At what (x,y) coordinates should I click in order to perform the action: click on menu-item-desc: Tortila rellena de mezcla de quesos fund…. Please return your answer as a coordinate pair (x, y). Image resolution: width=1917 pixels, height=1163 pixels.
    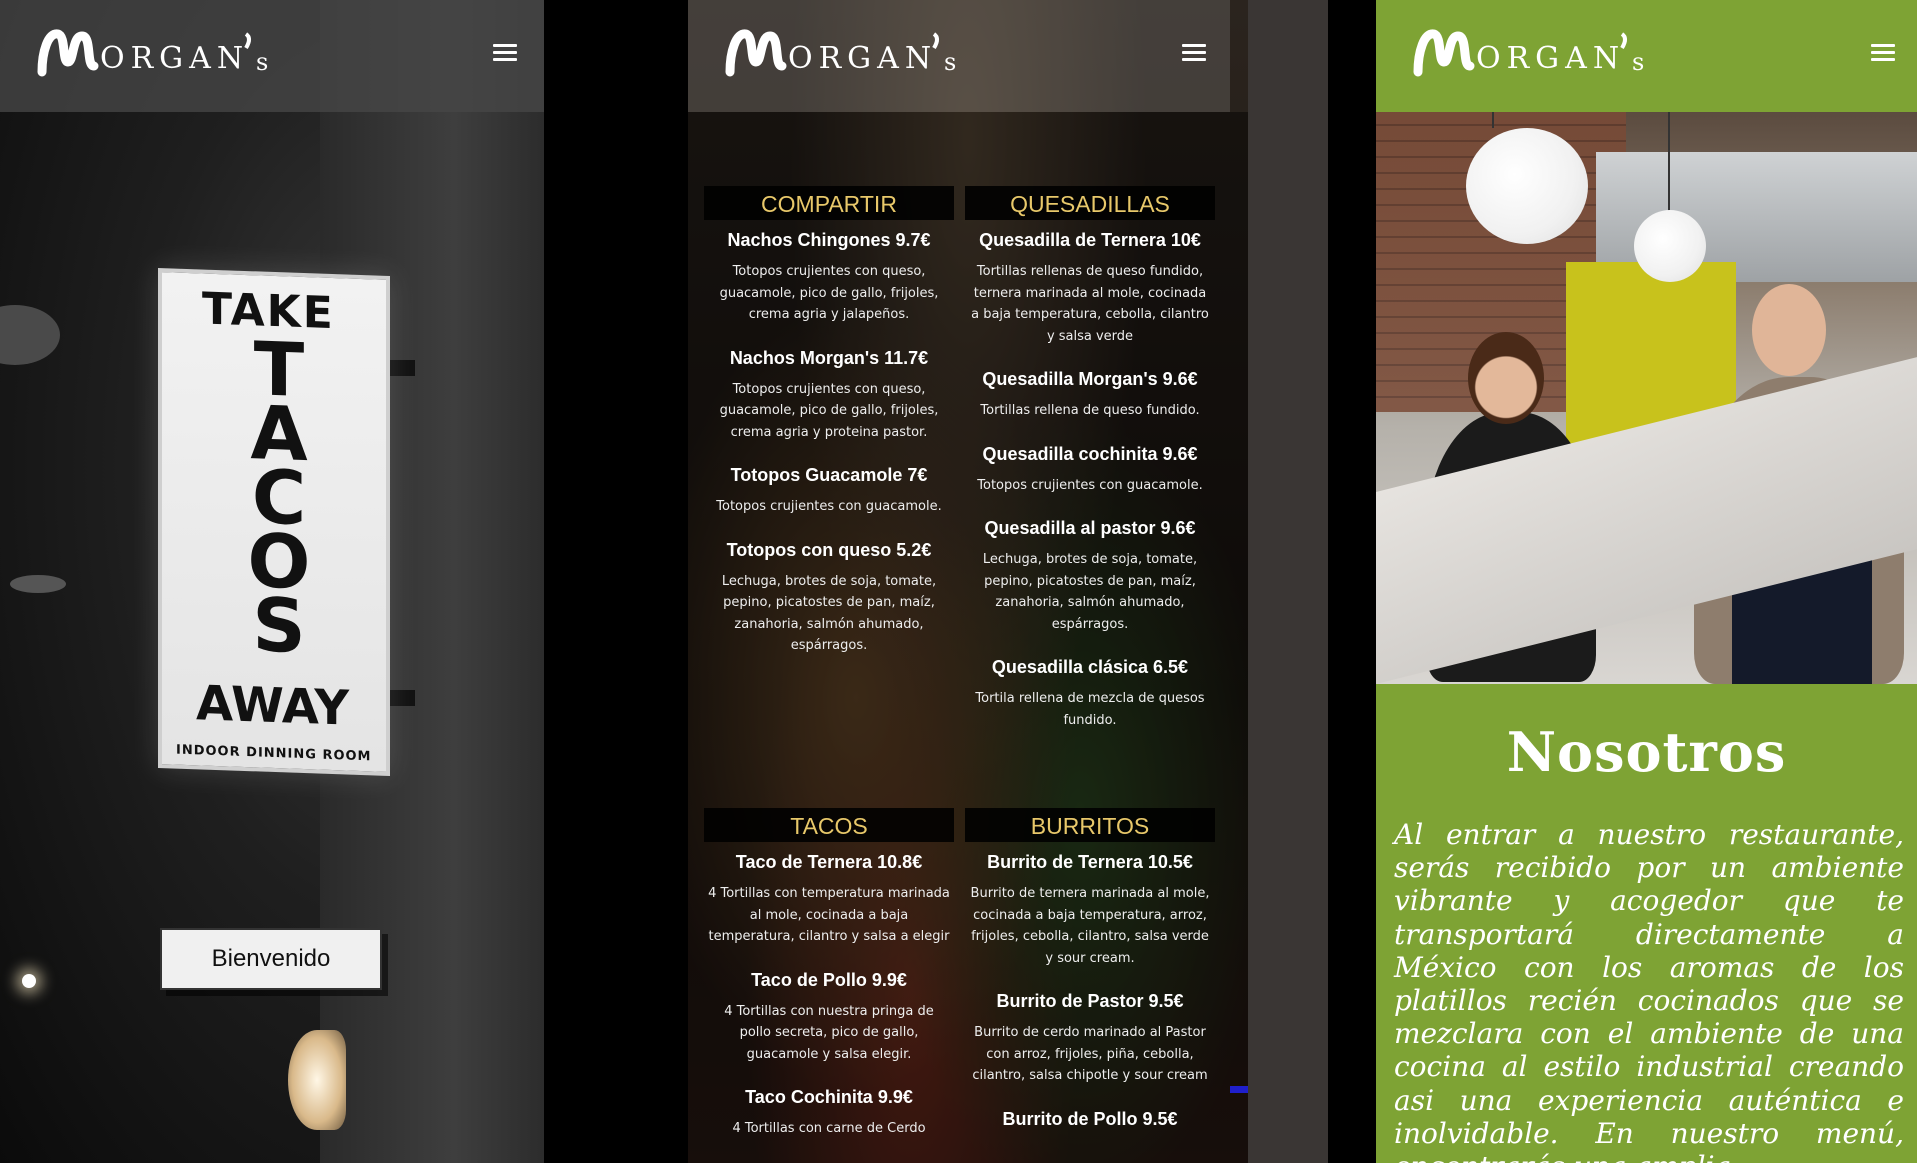
    Looking at the image, I should click on (1090, 709).